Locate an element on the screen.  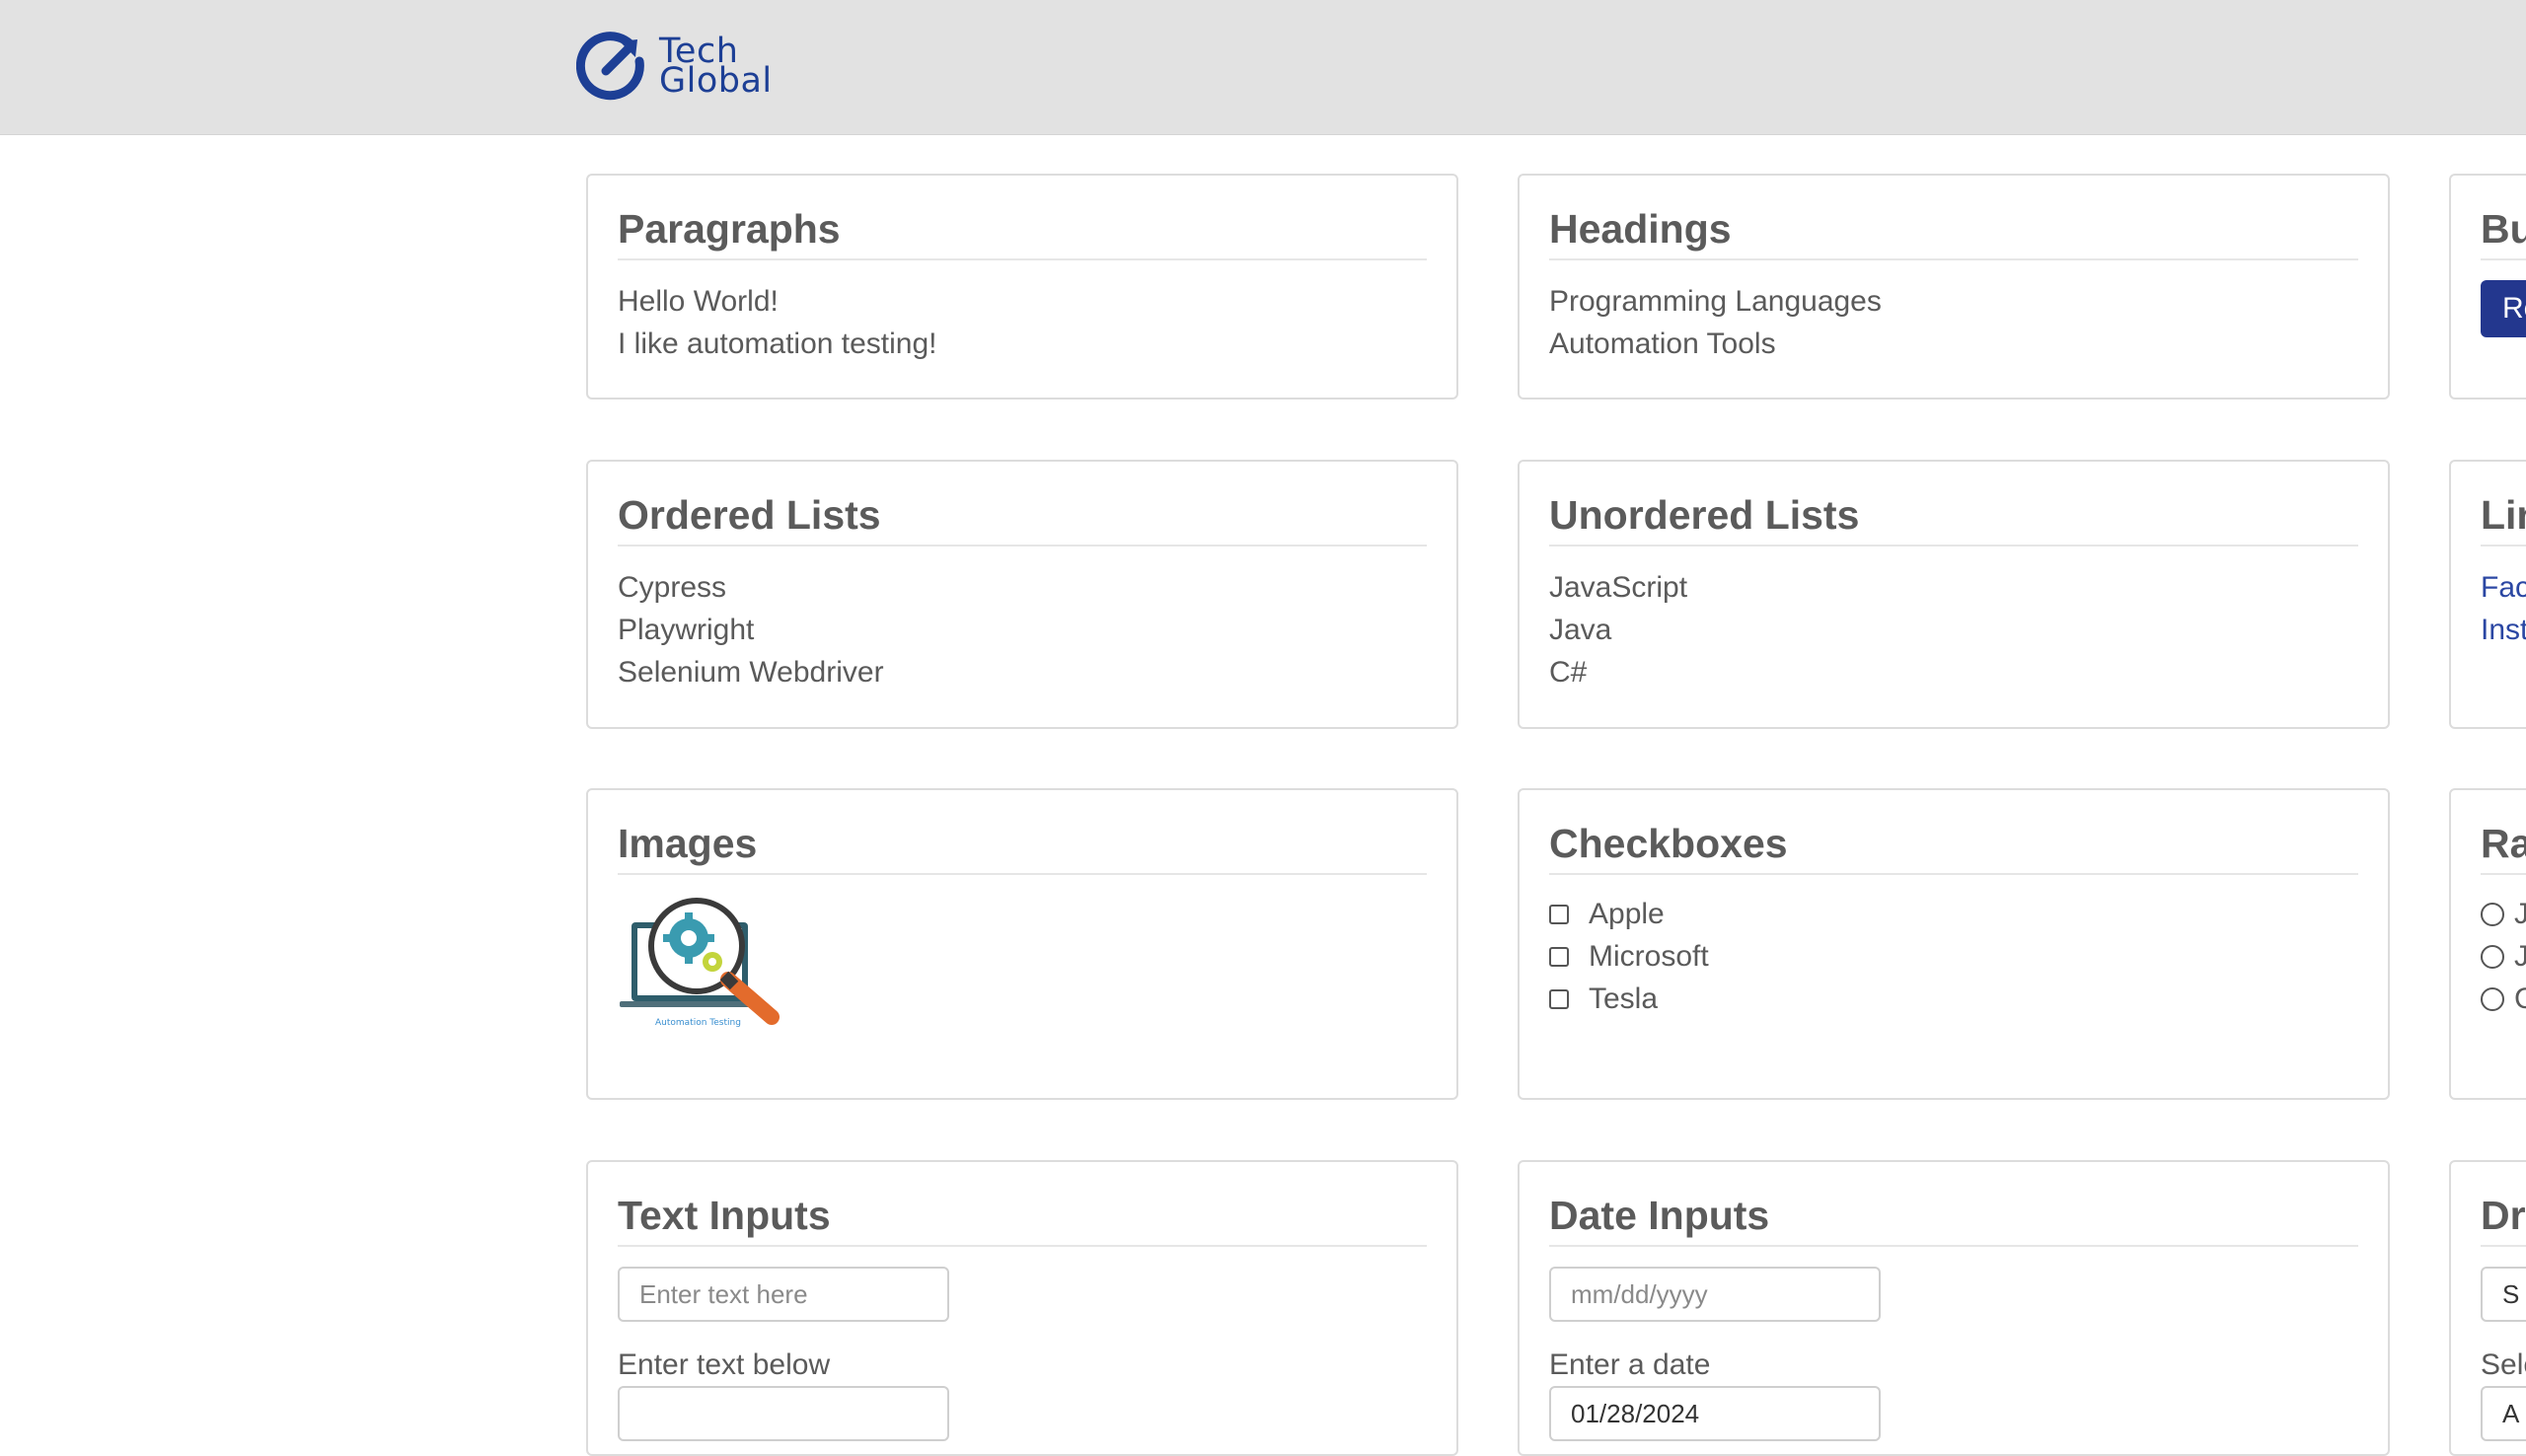
ordered-list-item: Cypress is located at coordinates (672, 587).